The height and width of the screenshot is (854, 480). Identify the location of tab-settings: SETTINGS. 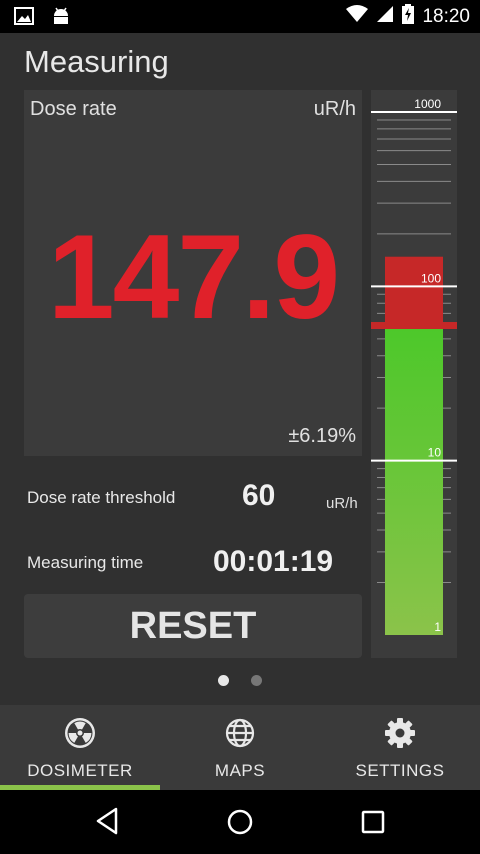
(400, 747).